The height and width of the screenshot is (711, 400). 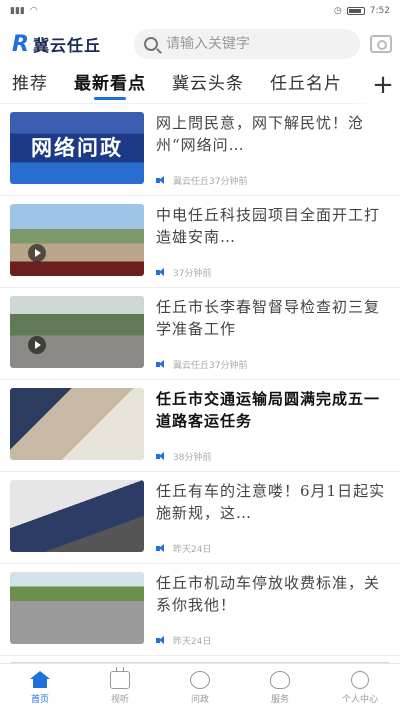 I want to click on nav-profile: 个人中心, so click(x=360, y=687).